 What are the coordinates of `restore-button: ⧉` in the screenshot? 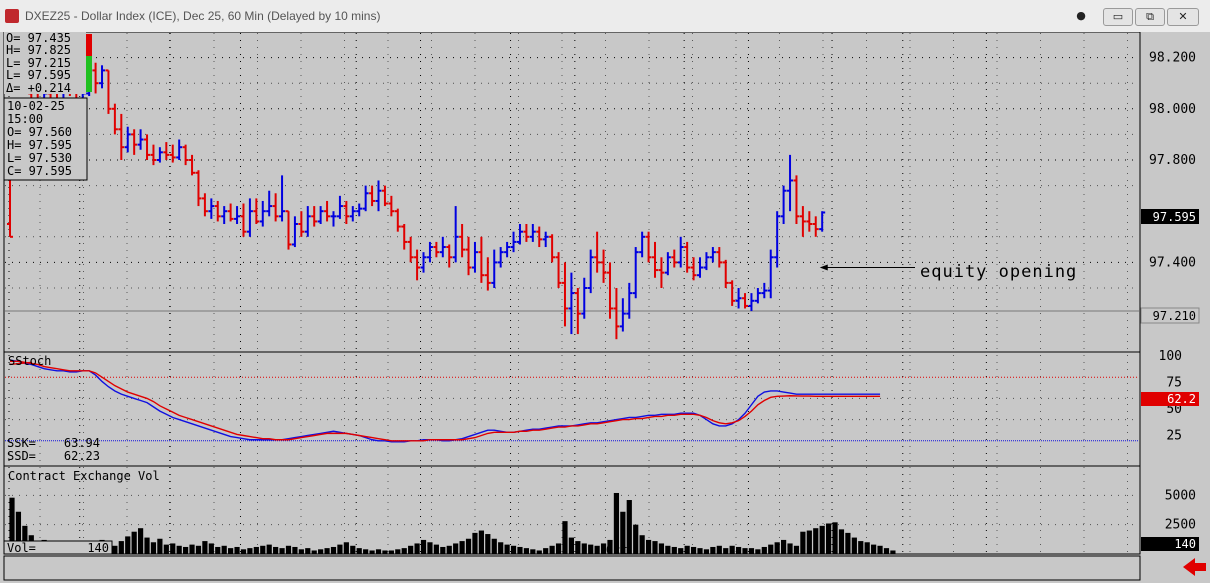 It's located at (1150, 17).